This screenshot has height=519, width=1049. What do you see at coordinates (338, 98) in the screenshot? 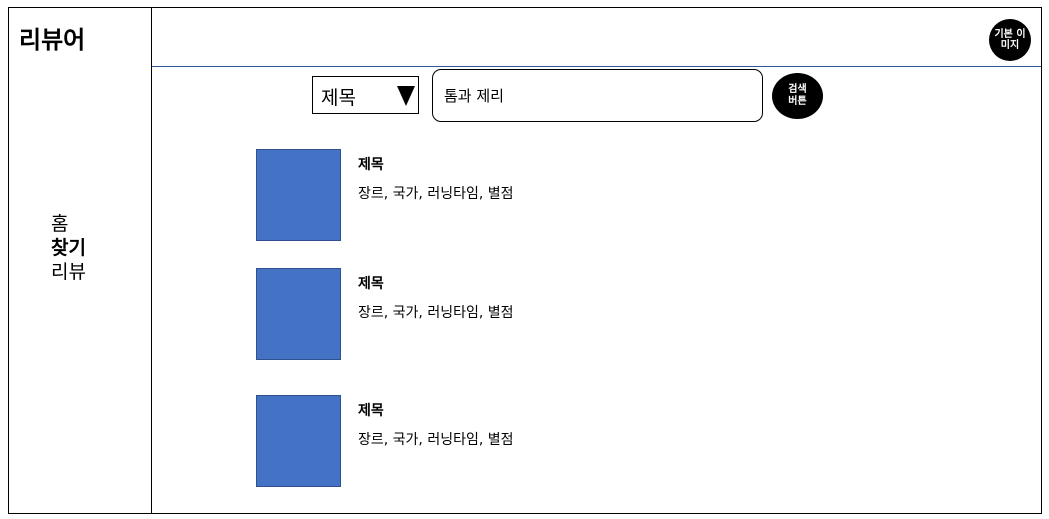
I see `search-filter-value: 제목` at bounding box center [338, 98].